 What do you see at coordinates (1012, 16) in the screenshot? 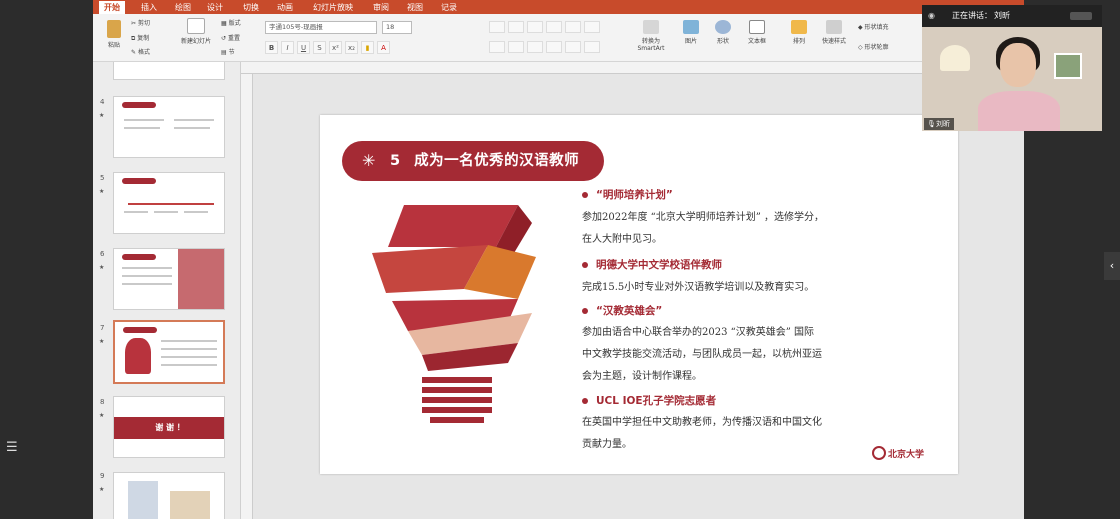
I see `video-header: ◉ 正在讲话： 刘昕` at bounding box center [1012, 16].